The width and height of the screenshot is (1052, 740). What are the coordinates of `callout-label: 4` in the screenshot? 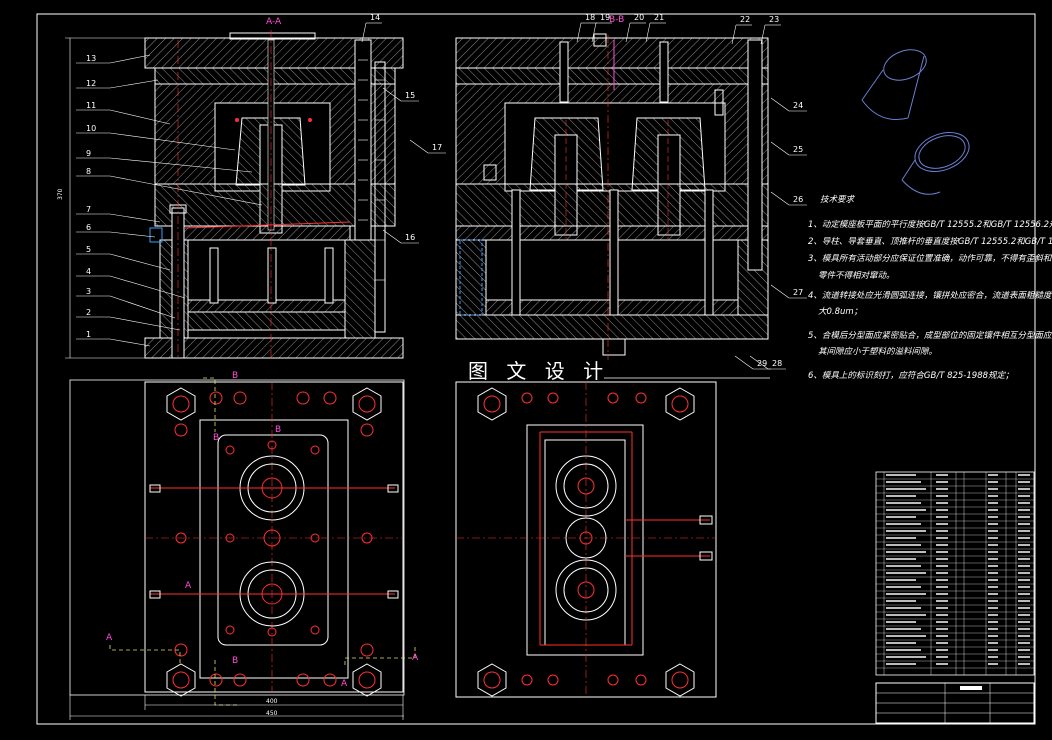 It's located at (88, 271).